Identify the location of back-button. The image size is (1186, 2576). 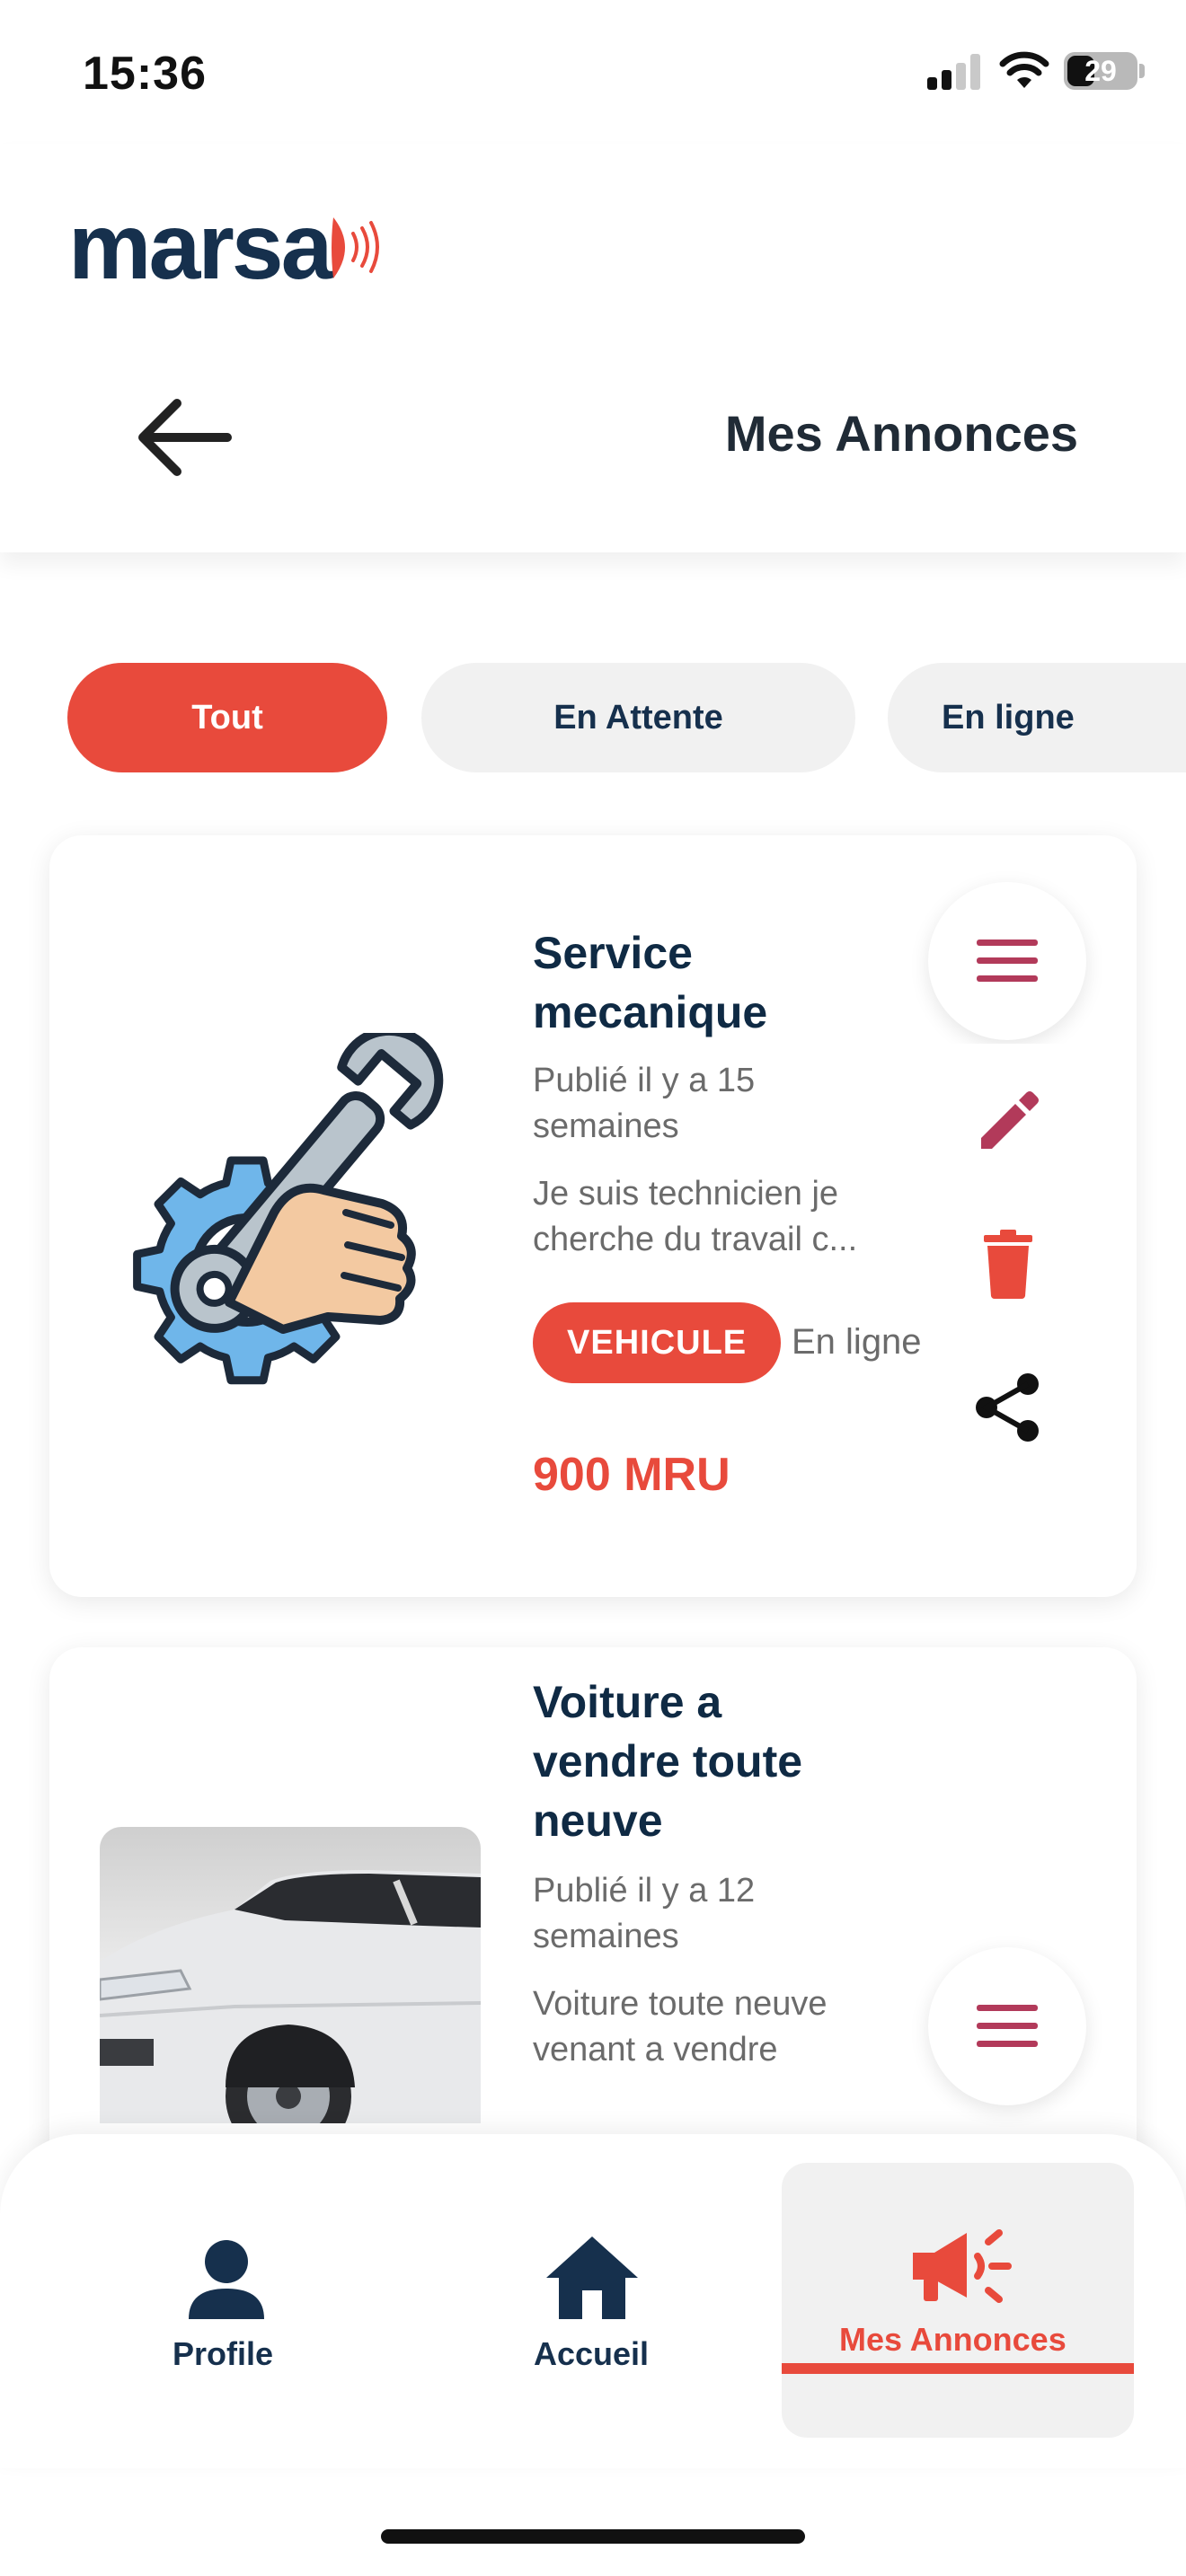
(184, 437).